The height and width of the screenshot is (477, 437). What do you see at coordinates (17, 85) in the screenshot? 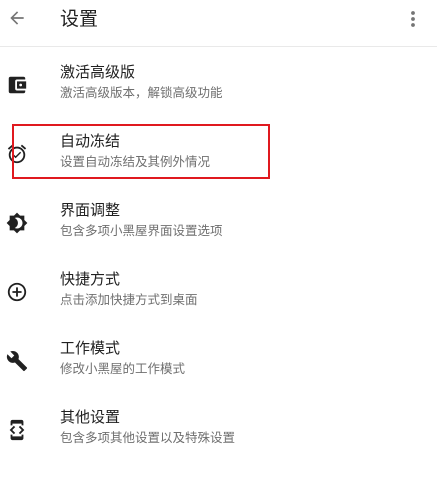
I see `wallet-icon` at bounding box center [17, 85].